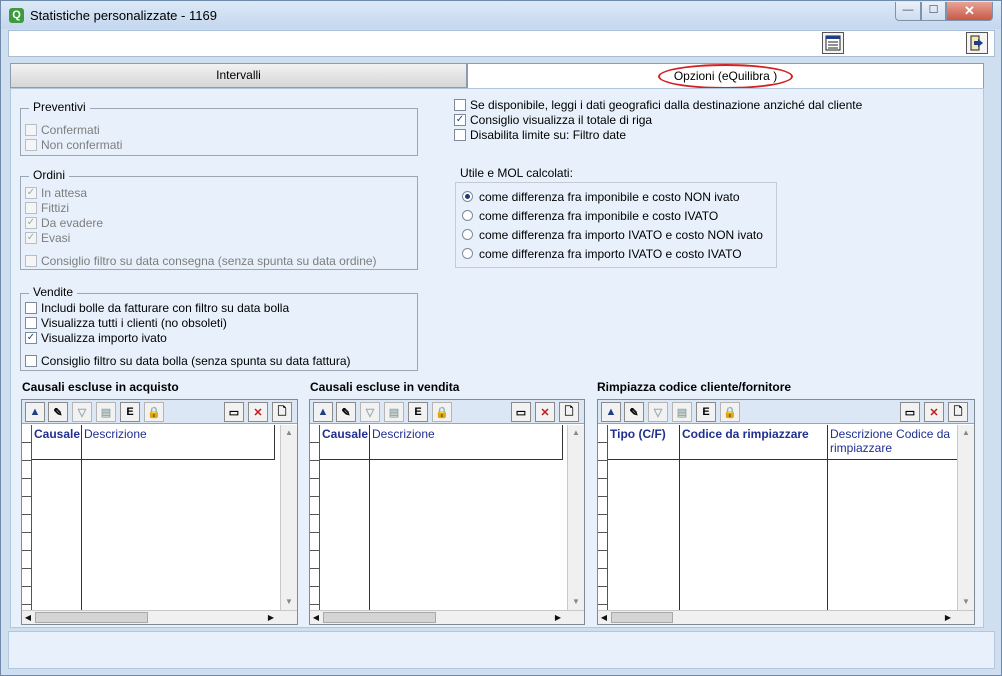  I want to click on close-button: ✕, so click(969, 11).